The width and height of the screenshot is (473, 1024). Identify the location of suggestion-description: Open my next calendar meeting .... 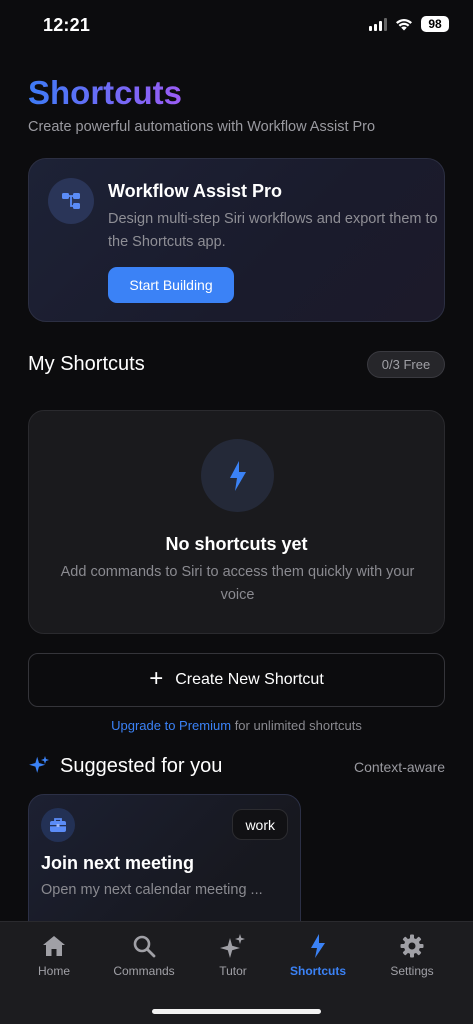
(152, 890).